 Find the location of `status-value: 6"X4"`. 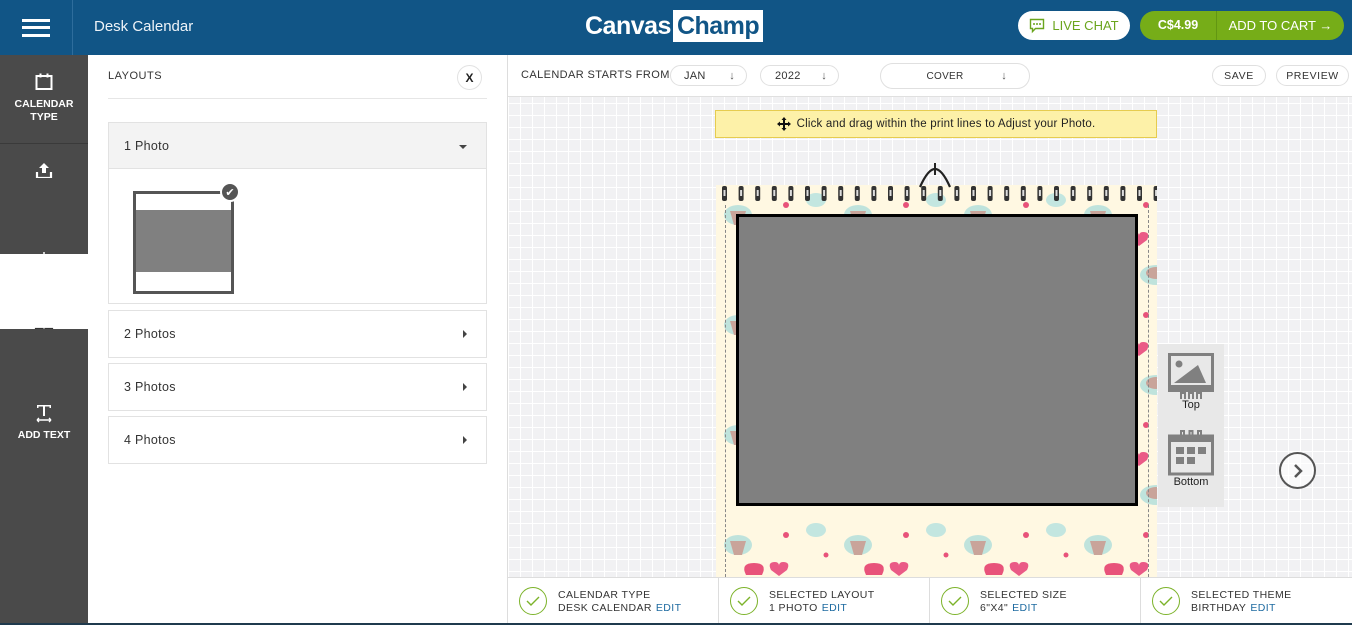

status-value: 6"X4" is located at coordinates (994, 608).